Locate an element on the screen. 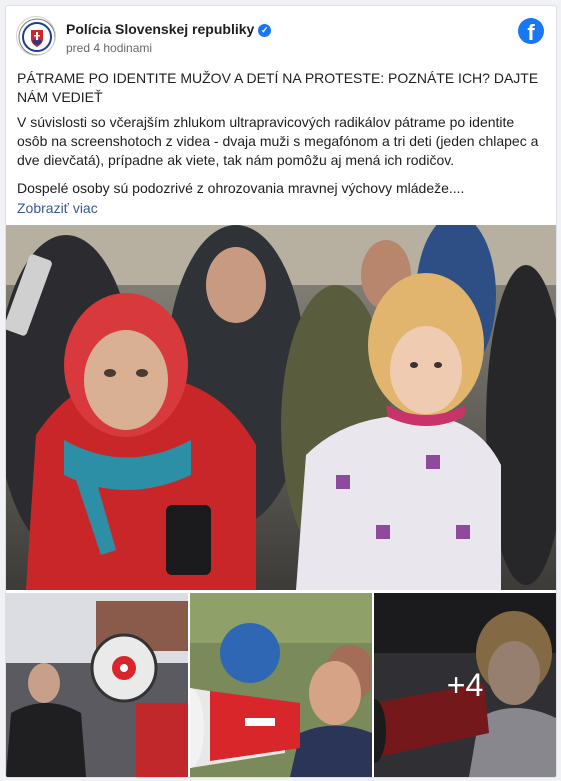  more-photos-count: +4 is located at coordinates (465, 685).